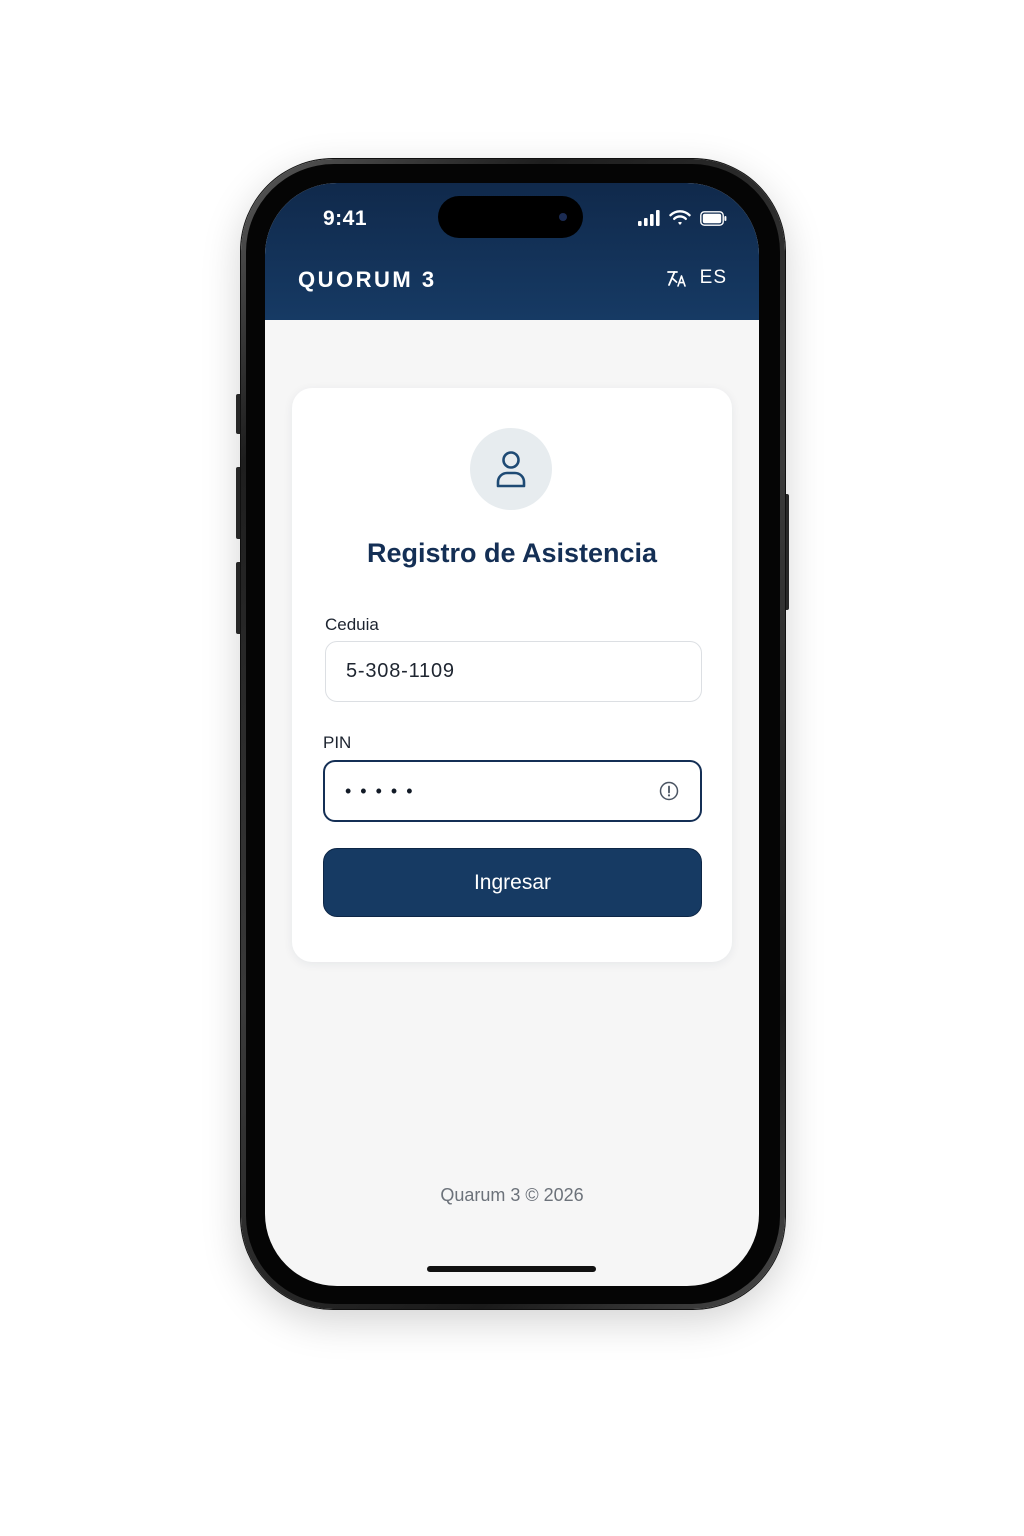 Image resolution: width=1024 pixels, height=1536 pixels. What do you see at coordinates (512, 791) in the screenshot?
I see `pin-input: •••••` at bounding box center [512, 791].